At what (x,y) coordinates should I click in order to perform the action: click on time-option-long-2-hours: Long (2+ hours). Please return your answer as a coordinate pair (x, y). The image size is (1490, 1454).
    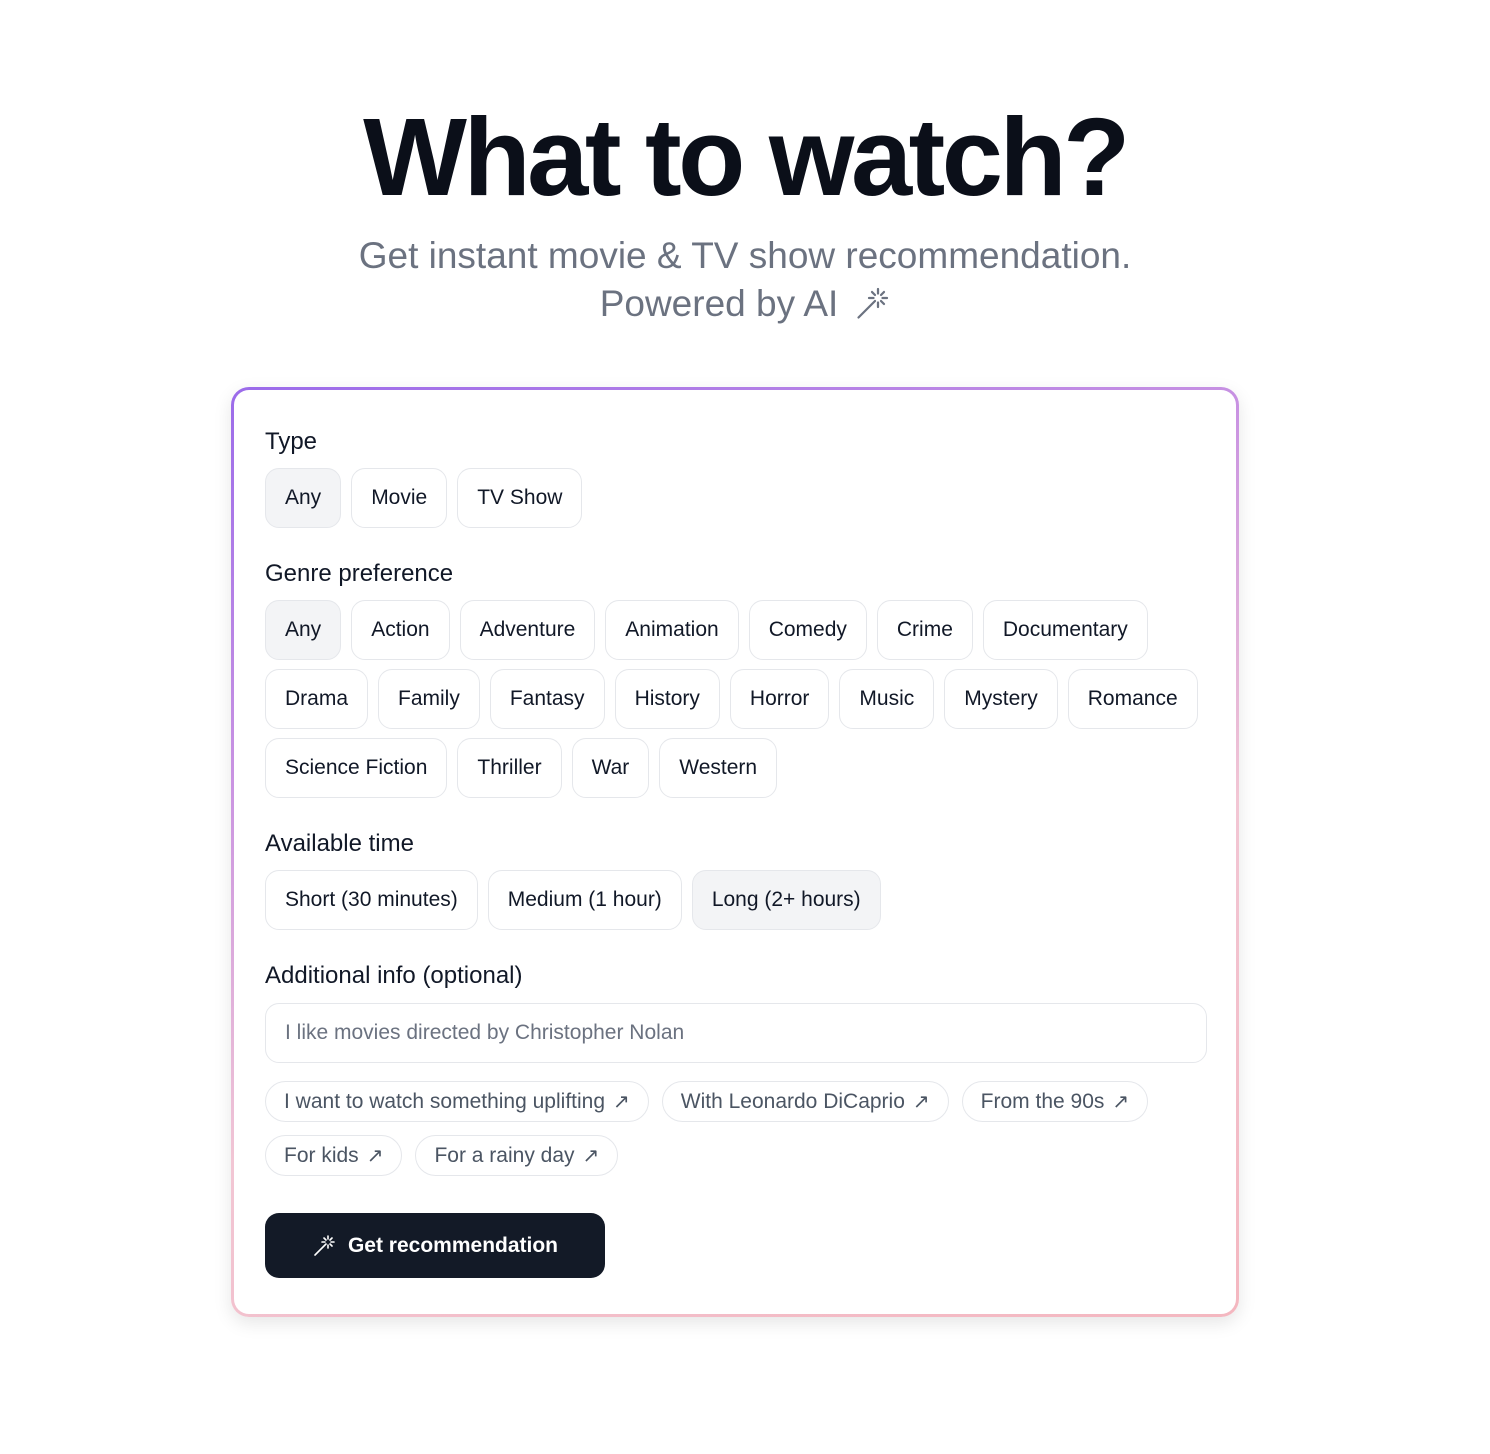
    Looking at the image, I should click on (786, 900).